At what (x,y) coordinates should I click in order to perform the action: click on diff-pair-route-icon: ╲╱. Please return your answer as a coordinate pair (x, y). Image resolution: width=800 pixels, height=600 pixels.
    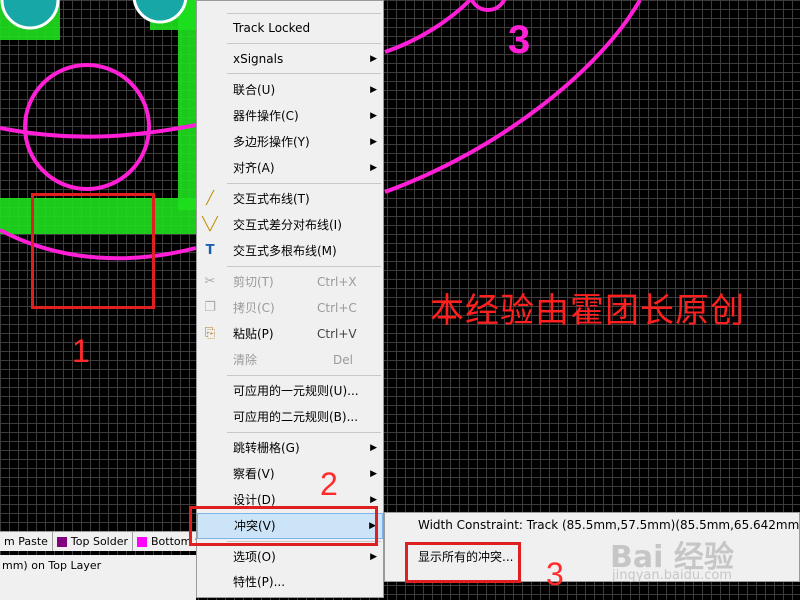
    Looking at the image, I should click on (210, 224).